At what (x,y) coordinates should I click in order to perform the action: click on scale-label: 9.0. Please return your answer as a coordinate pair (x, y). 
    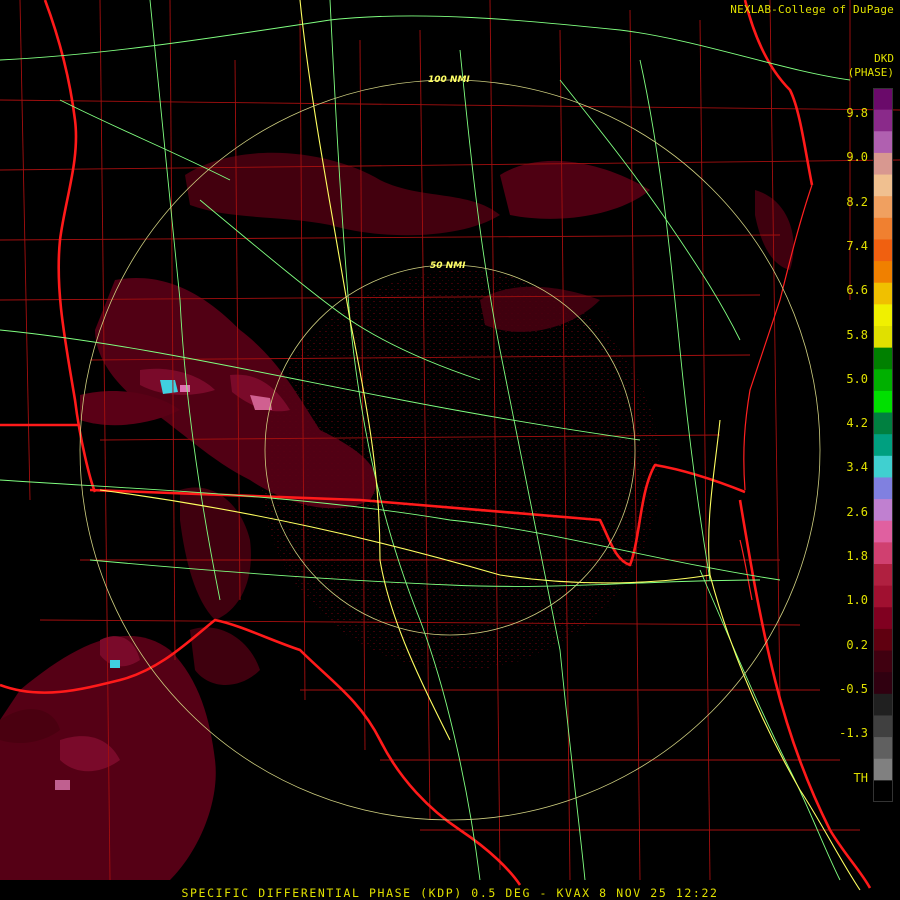
    Looking at the image, I should click on (857, 157).